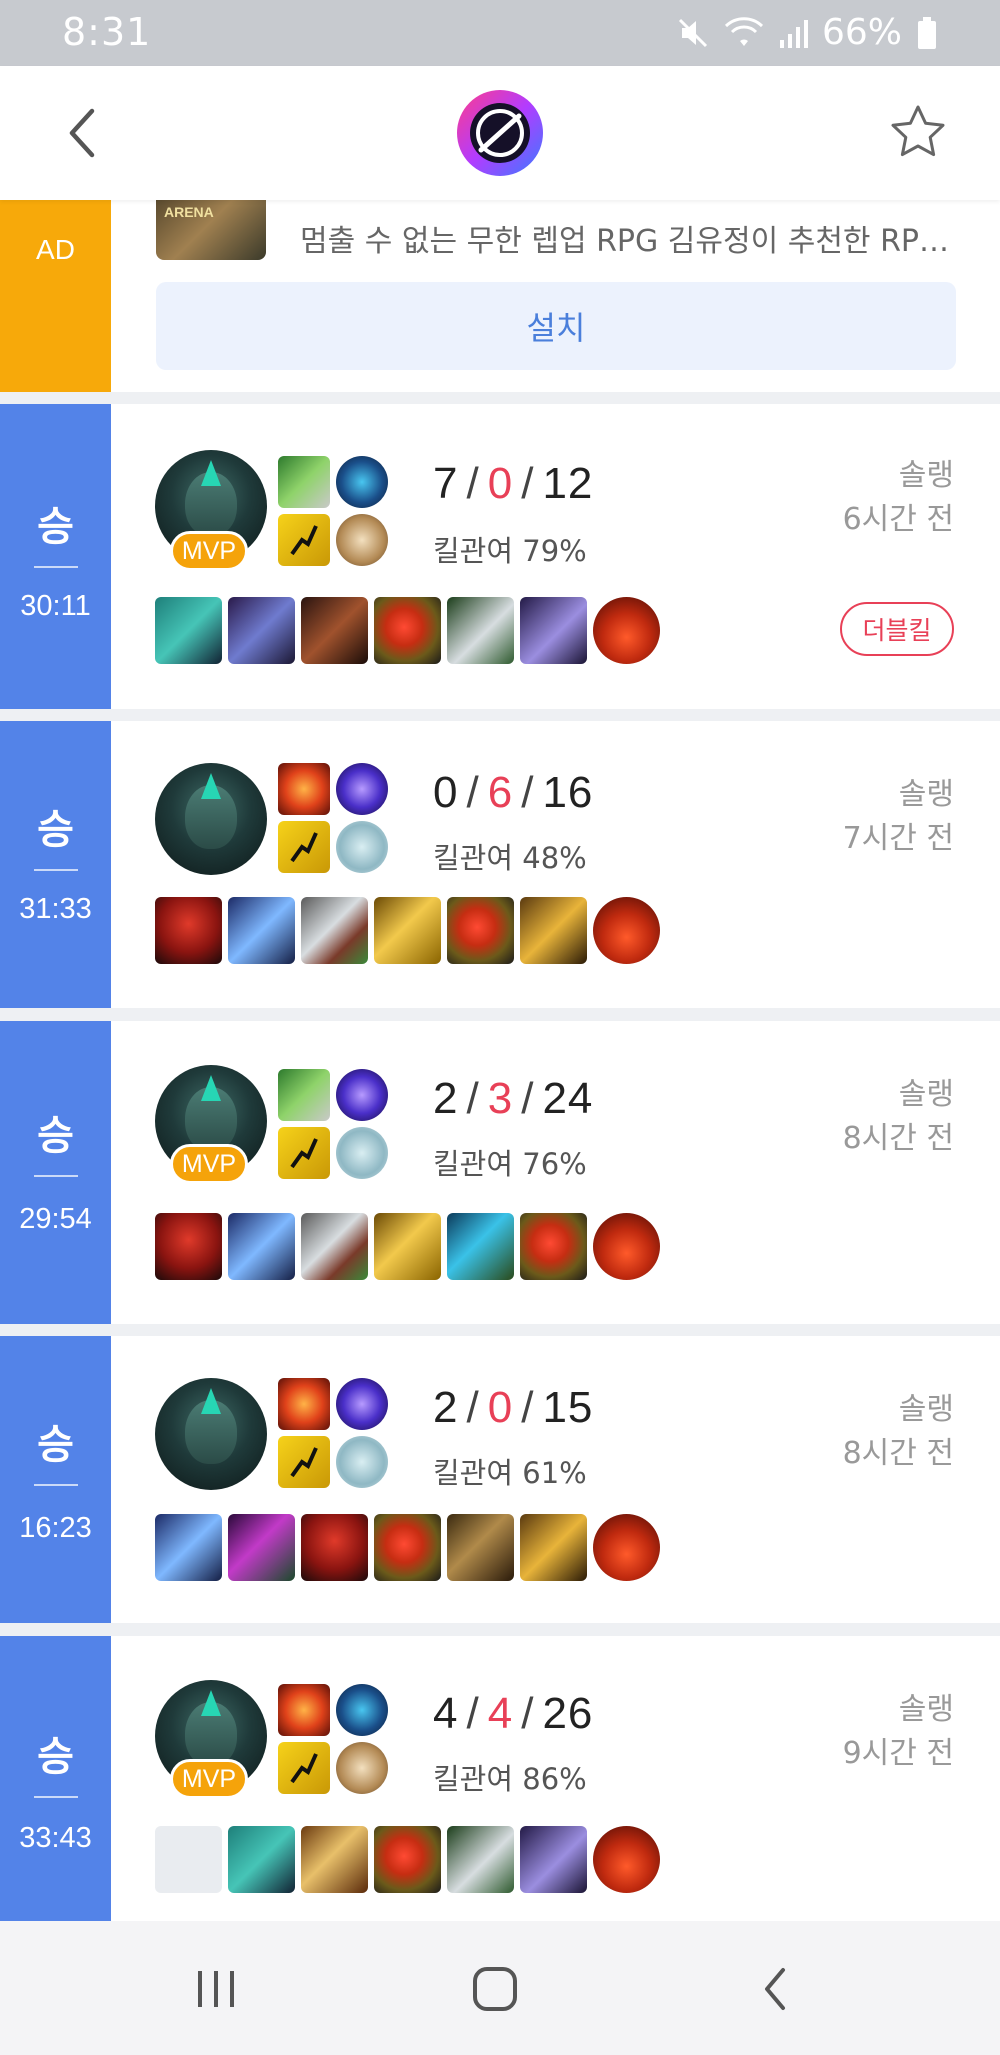  What do you see at coordinates (55, 1479) in the screenshot?
I see `result-strip: 승 16:23` at bounding box center [55, 1479].